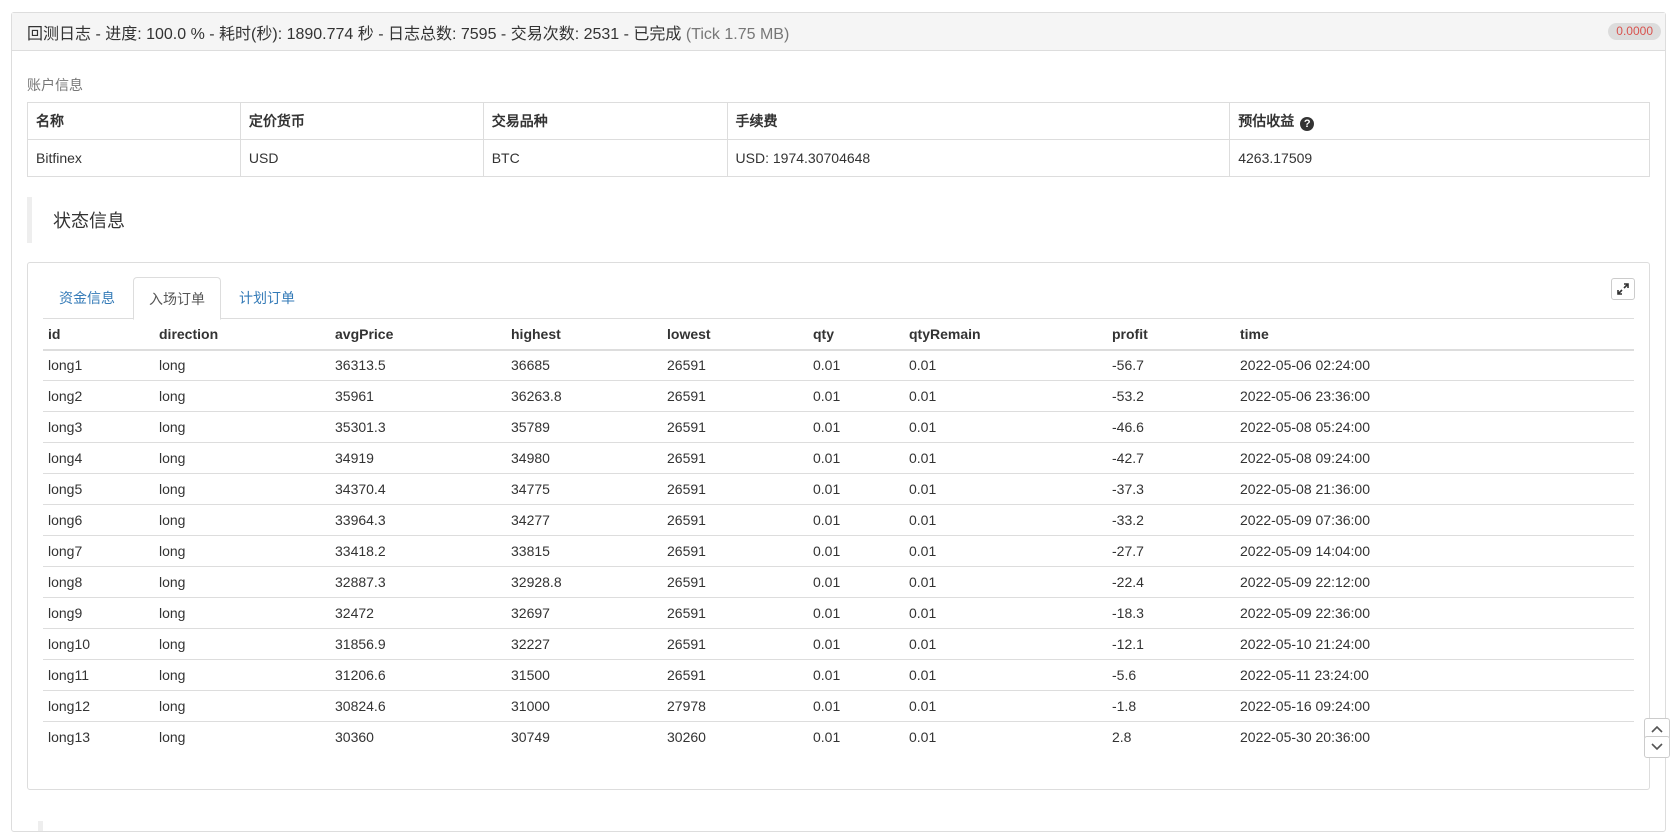 The height and width of the screenshot is (832, 1674). Describe the element at coordinates (1171, 582) in the screenshot. I see `cell-profit: -22.4` at that location.